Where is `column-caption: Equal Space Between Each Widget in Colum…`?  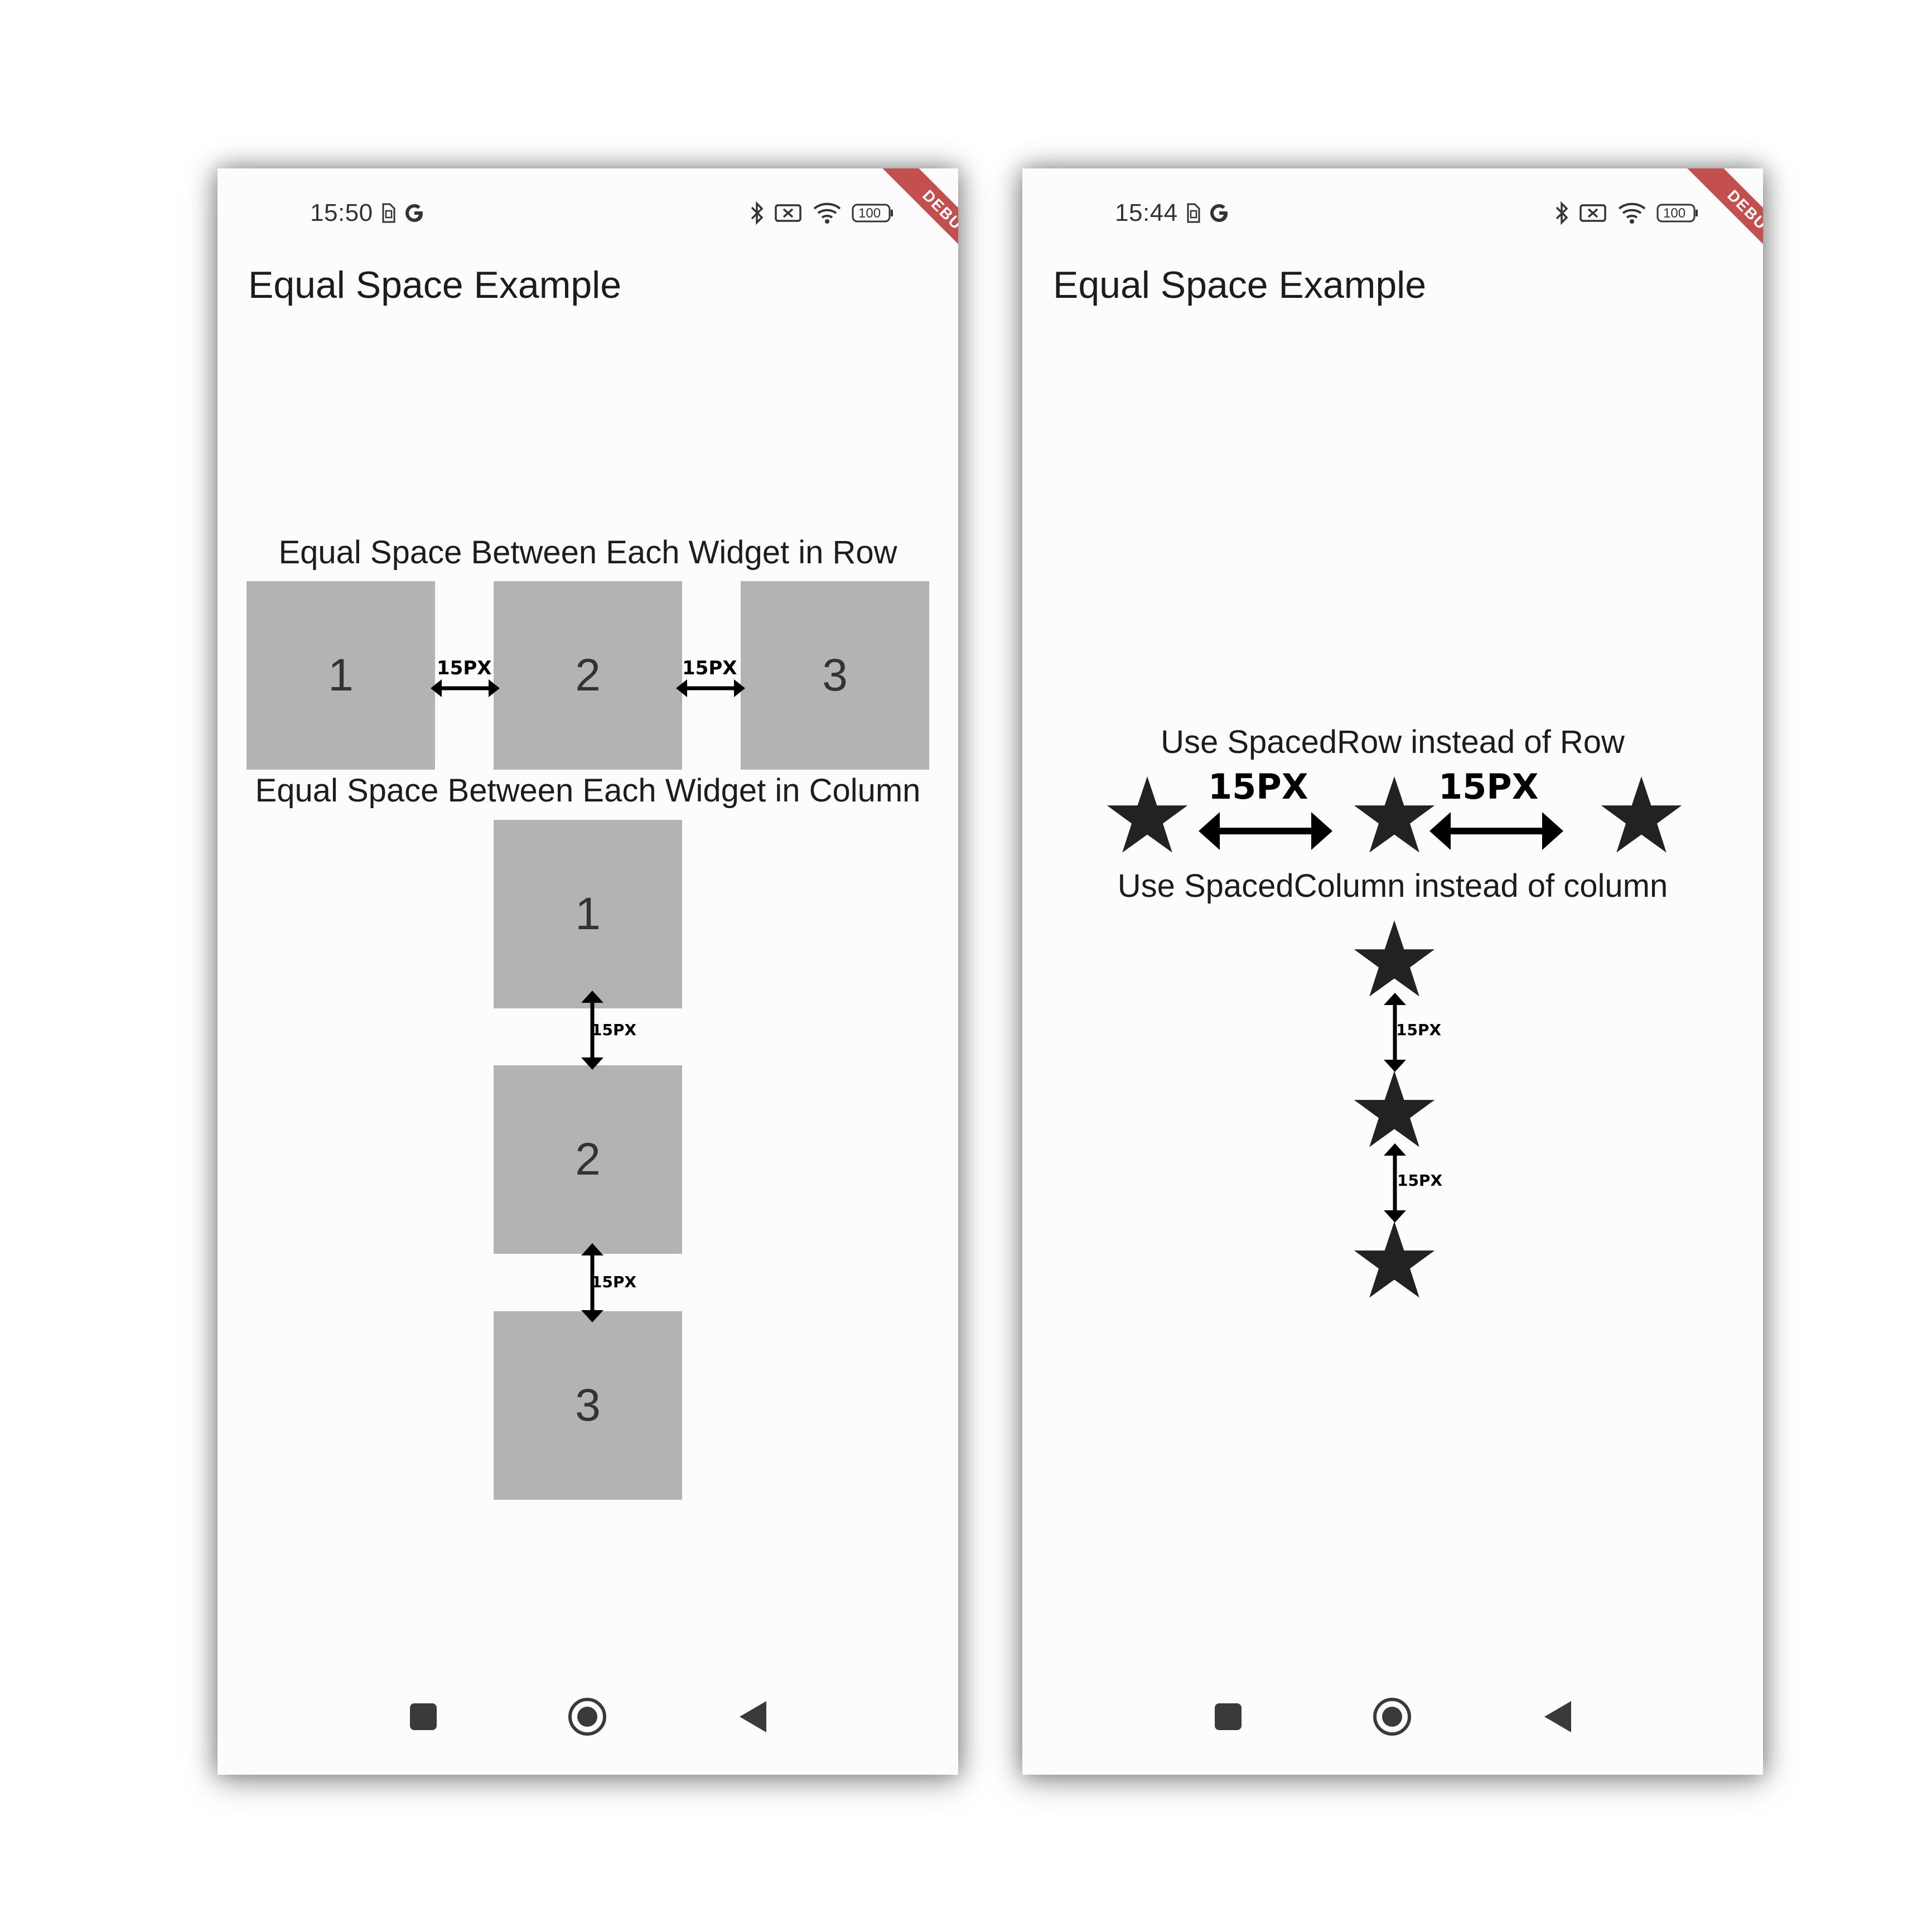
column-caption: Equal Space Between Each Widget in Colum… is located at coordinates (588, 790).